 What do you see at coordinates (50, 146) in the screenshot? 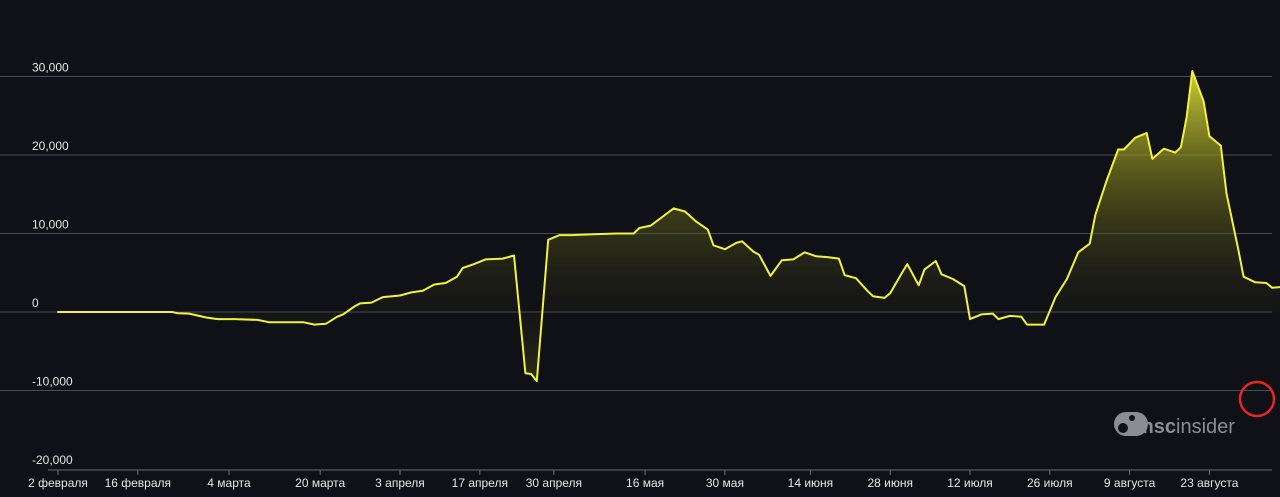
I see `y-tick-label: 20,000` at bounding box center [50, 146].